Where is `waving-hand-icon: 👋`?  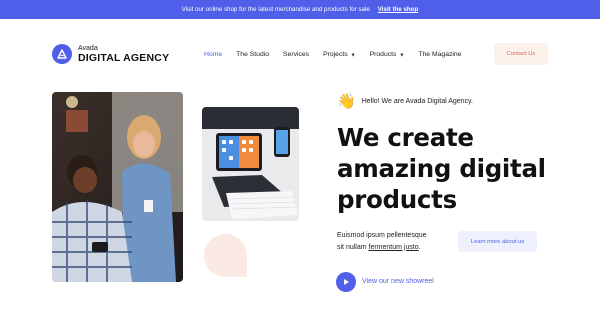 waving-hand-icon: 👋 is located at coordinates (346, 101).